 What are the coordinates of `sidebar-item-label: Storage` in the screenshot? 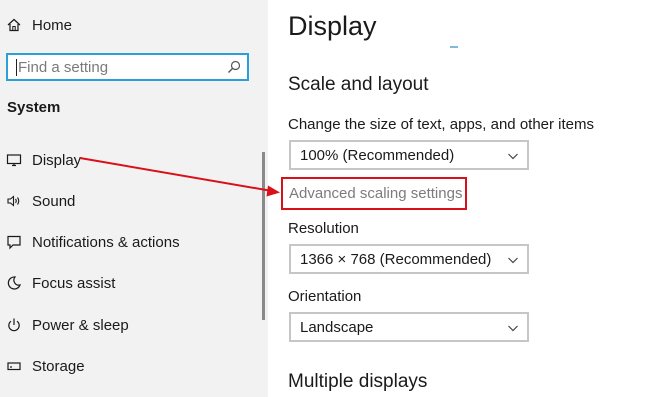 It's located at (58, 366).